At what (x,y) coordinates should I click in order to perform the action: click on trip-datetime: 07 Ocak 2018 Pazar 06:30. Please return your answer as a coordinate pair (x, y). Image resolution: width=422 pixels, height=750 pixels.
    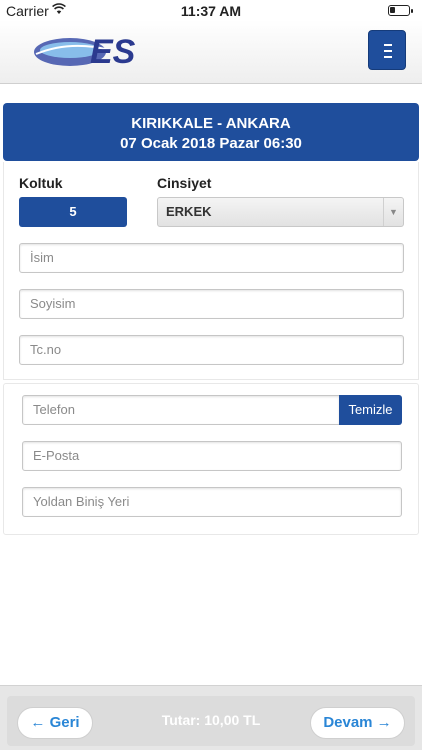
    Looking at the image, I should click on (211, 143).